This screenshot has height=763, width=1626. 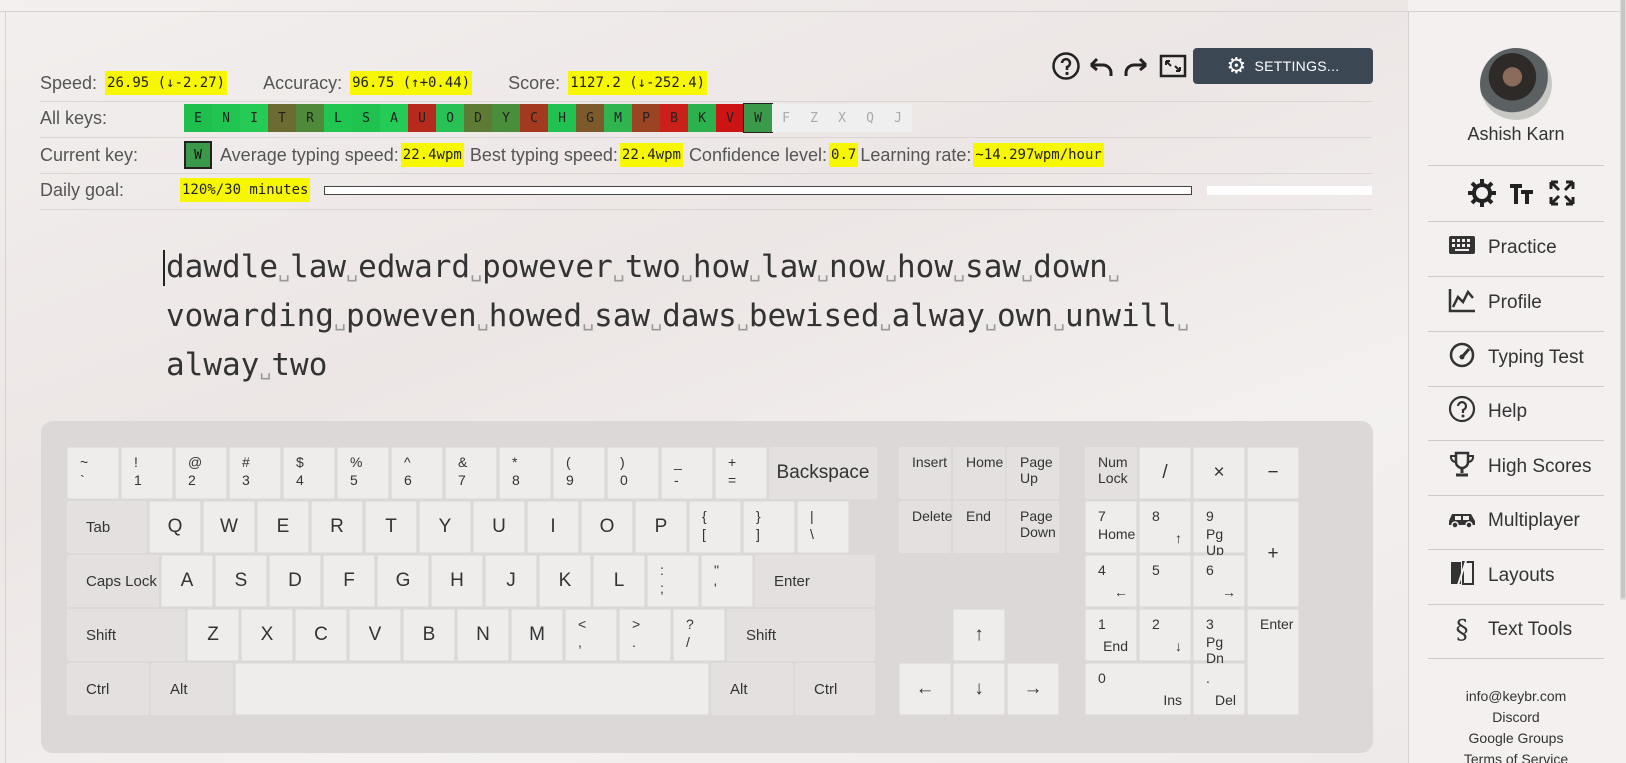 I want to click on key-num-6: 6 →, so click(x=1219, y=581).